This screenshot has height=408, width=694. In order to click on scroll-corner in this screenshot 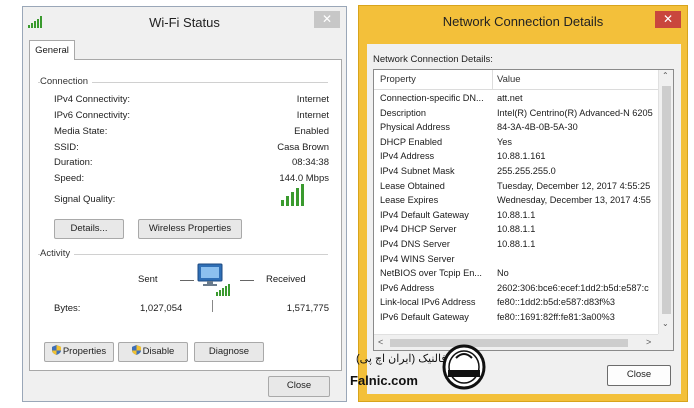, I will do `click(665, 342)`.